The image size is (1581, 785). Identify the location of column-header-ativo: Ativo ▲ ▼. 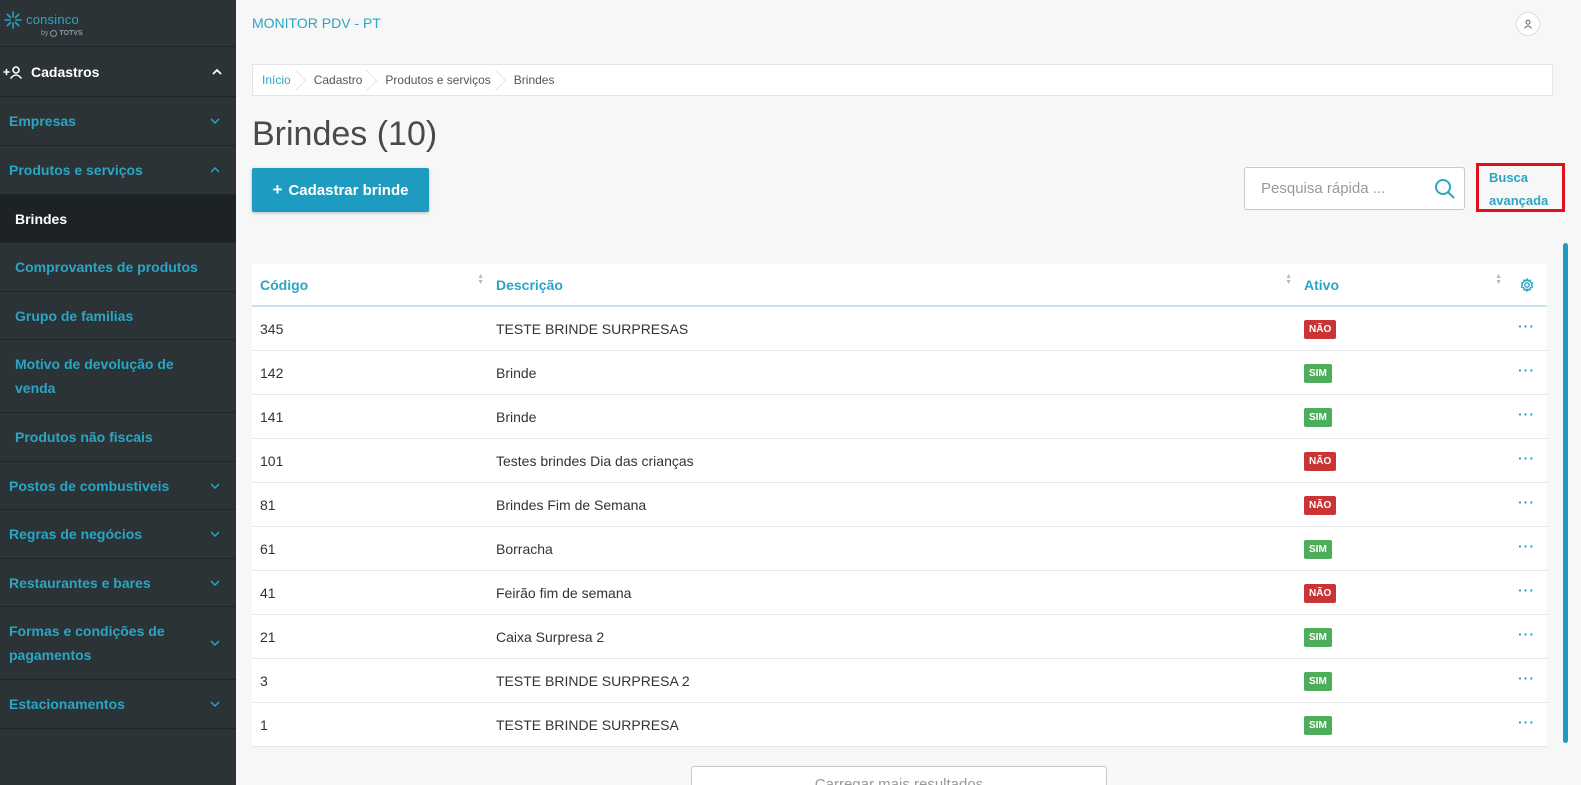
(1401, 284).